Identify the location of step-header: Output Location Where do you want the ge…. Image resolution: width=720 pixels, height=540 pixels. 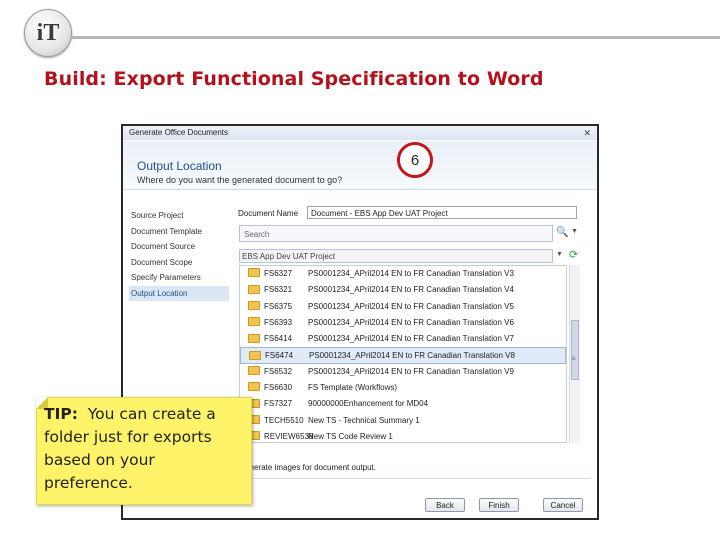
(360, 165).